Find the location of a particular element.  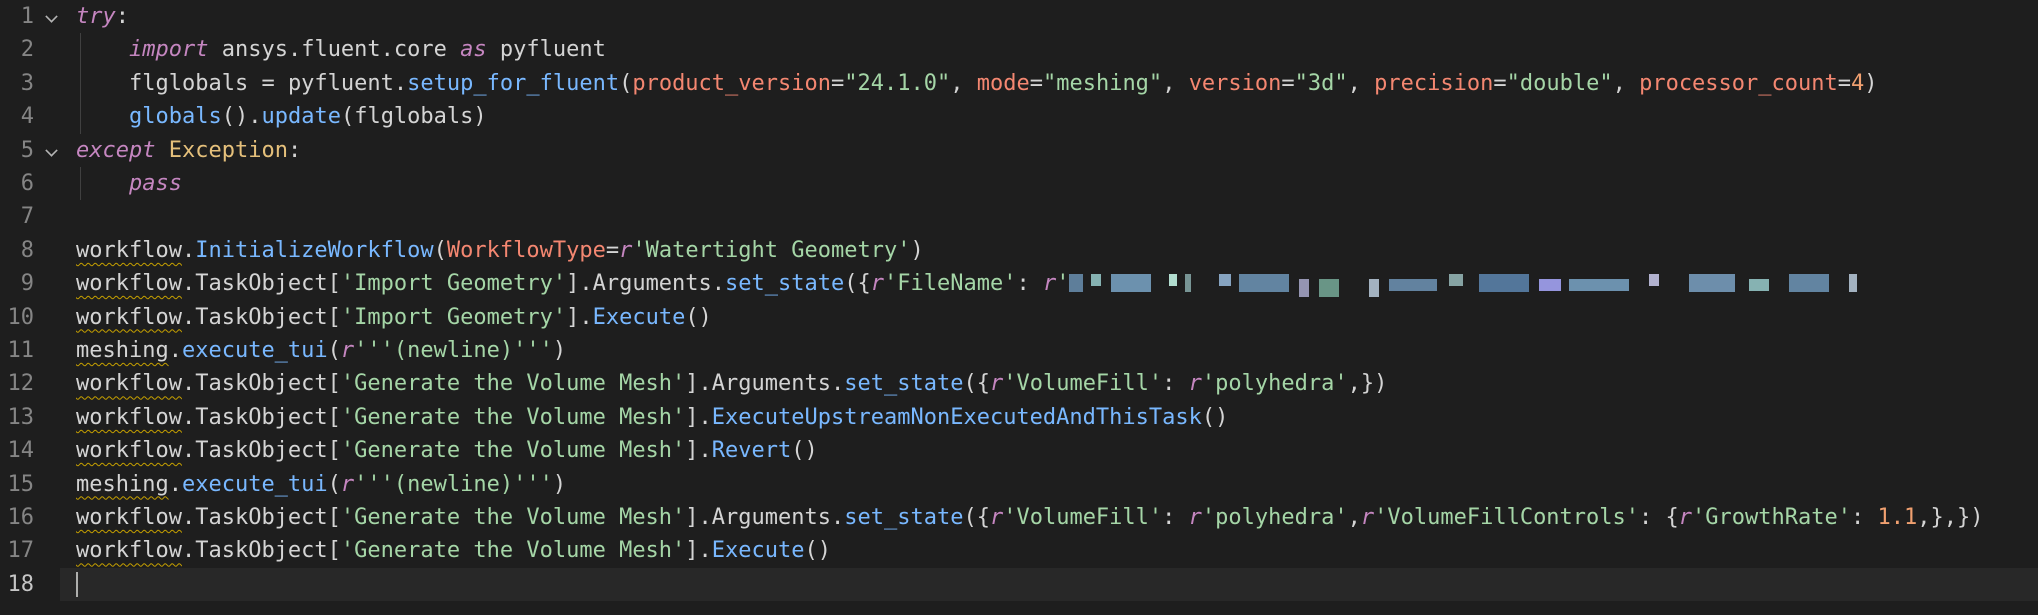

line-number: 12 is located at coordinates (17, 383).